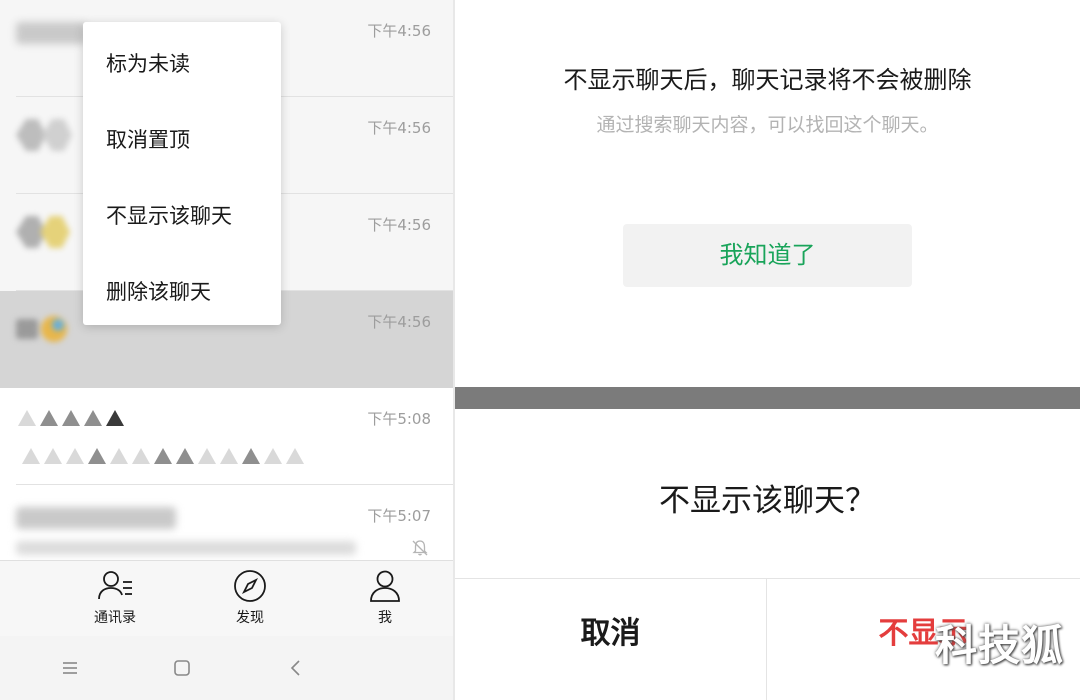 This screenshot has height=700, width=1080. I want to click on tab-me-label: 我, so click(385, 618).